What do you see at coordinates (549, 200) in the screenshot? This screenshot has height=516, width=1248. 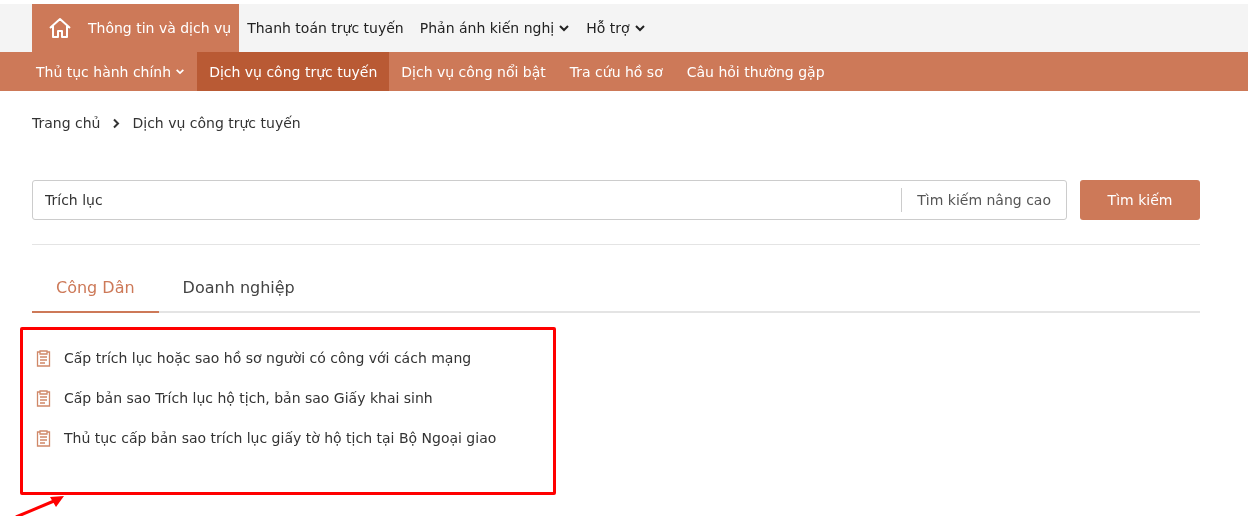 I see `search-field: Trích lục Tìm kiếm nâng cao` at bounding box center [549, 200].